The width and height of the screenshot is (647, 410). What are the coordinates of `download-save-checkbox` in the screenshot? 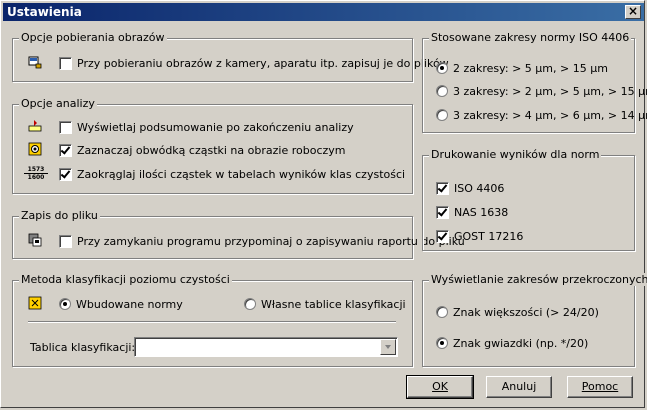 It's located at (65, 63).